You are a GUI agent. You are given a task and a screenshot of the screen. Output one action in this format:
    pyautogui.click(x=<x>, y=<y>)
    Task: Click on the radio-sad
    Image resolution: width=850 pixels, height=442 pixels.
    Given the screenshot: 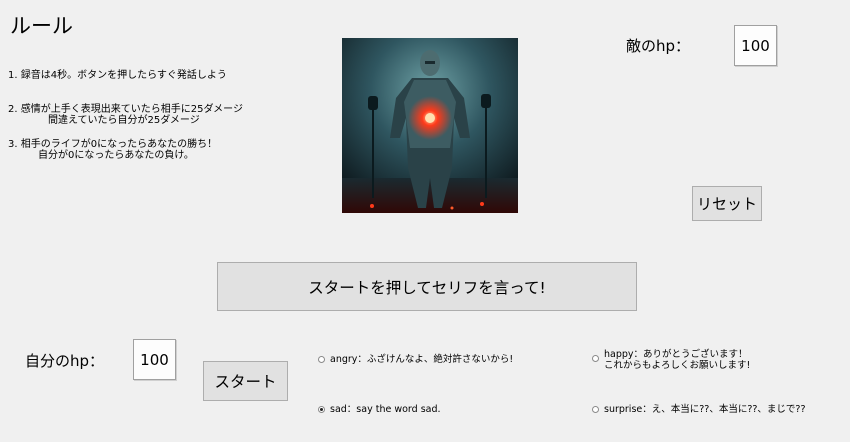 What is the action you would take?
    pyautogui.click(x=321, y=409)
    